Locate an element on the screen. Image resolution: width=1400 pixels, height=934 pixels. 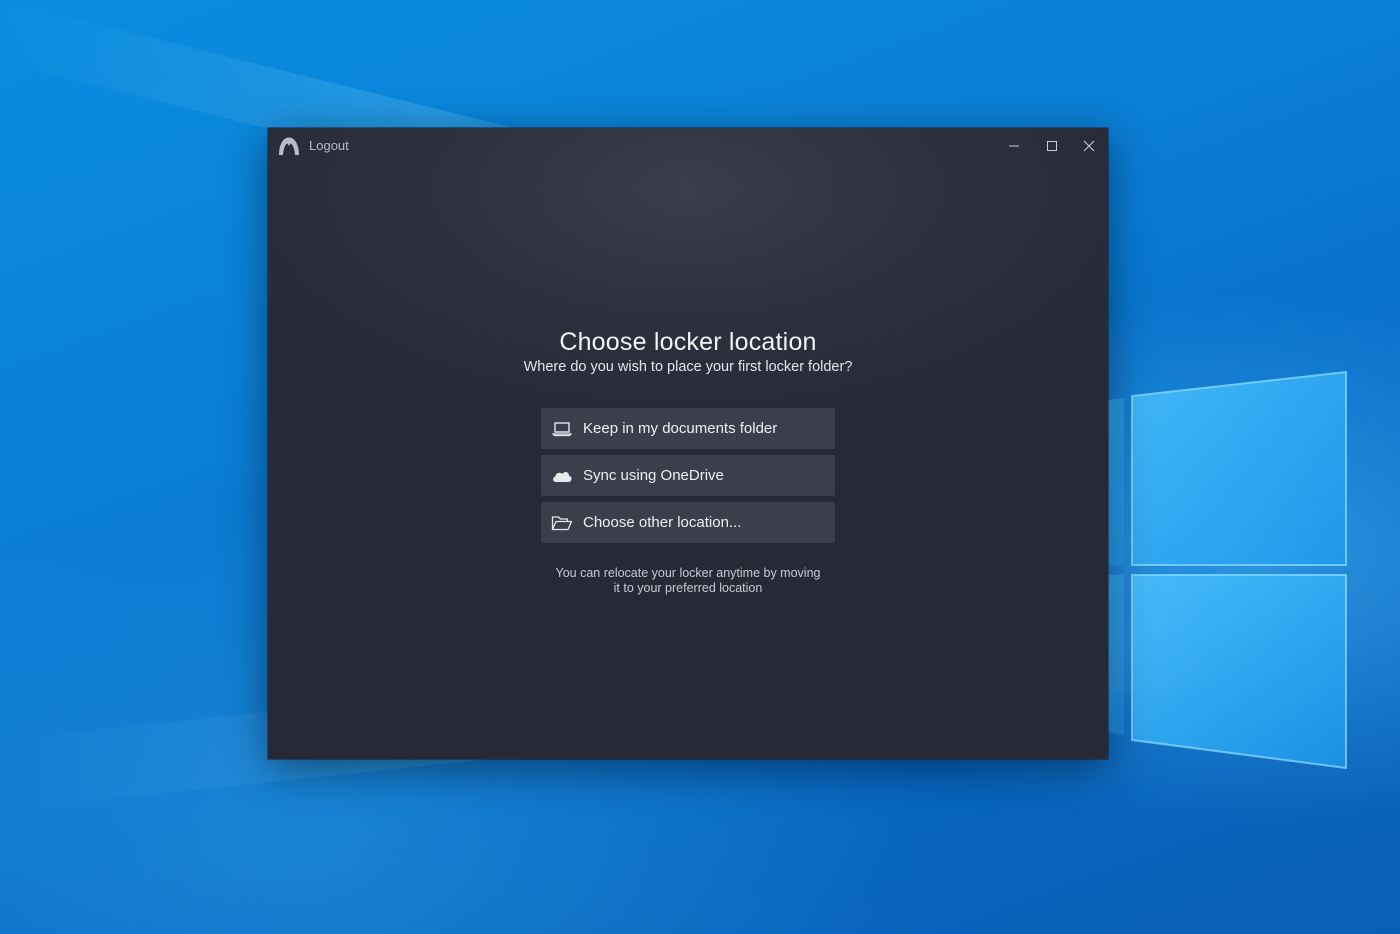
folder-open-icon is located at coordinates (562, 523).